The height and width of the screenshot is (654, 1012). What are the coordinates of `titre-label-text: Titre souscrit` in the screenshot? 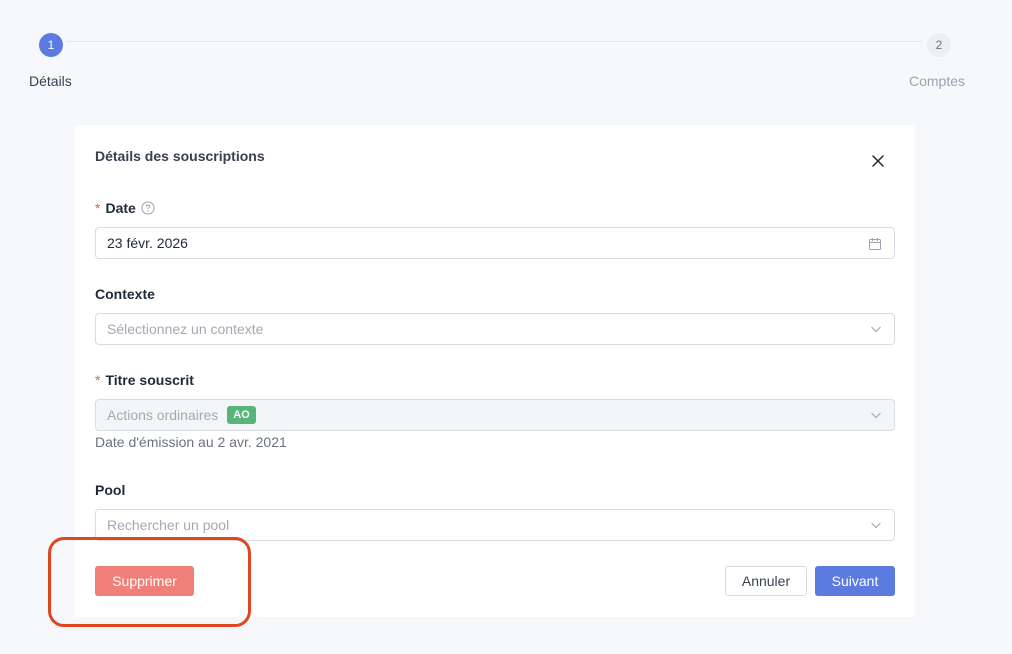 It's located at (149, 380).